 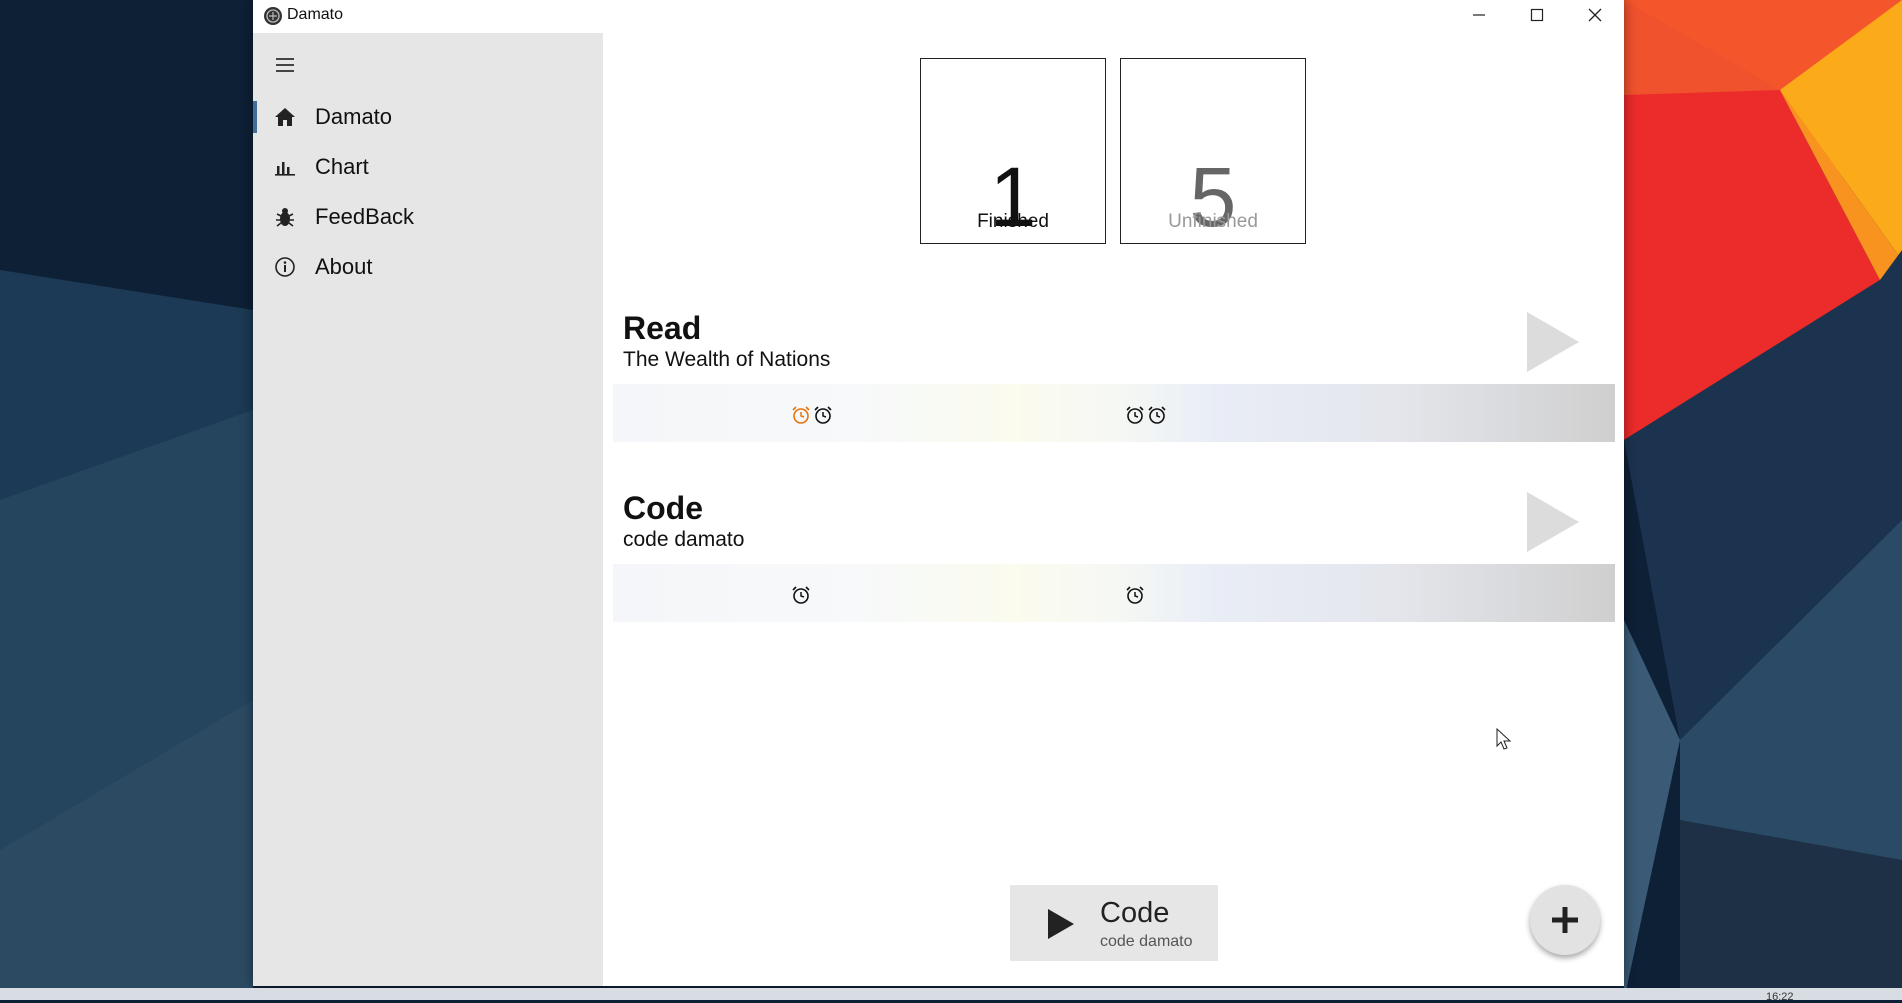 I want to click on sidebar-item-label: FeedBack, so click(x=365, y=216).